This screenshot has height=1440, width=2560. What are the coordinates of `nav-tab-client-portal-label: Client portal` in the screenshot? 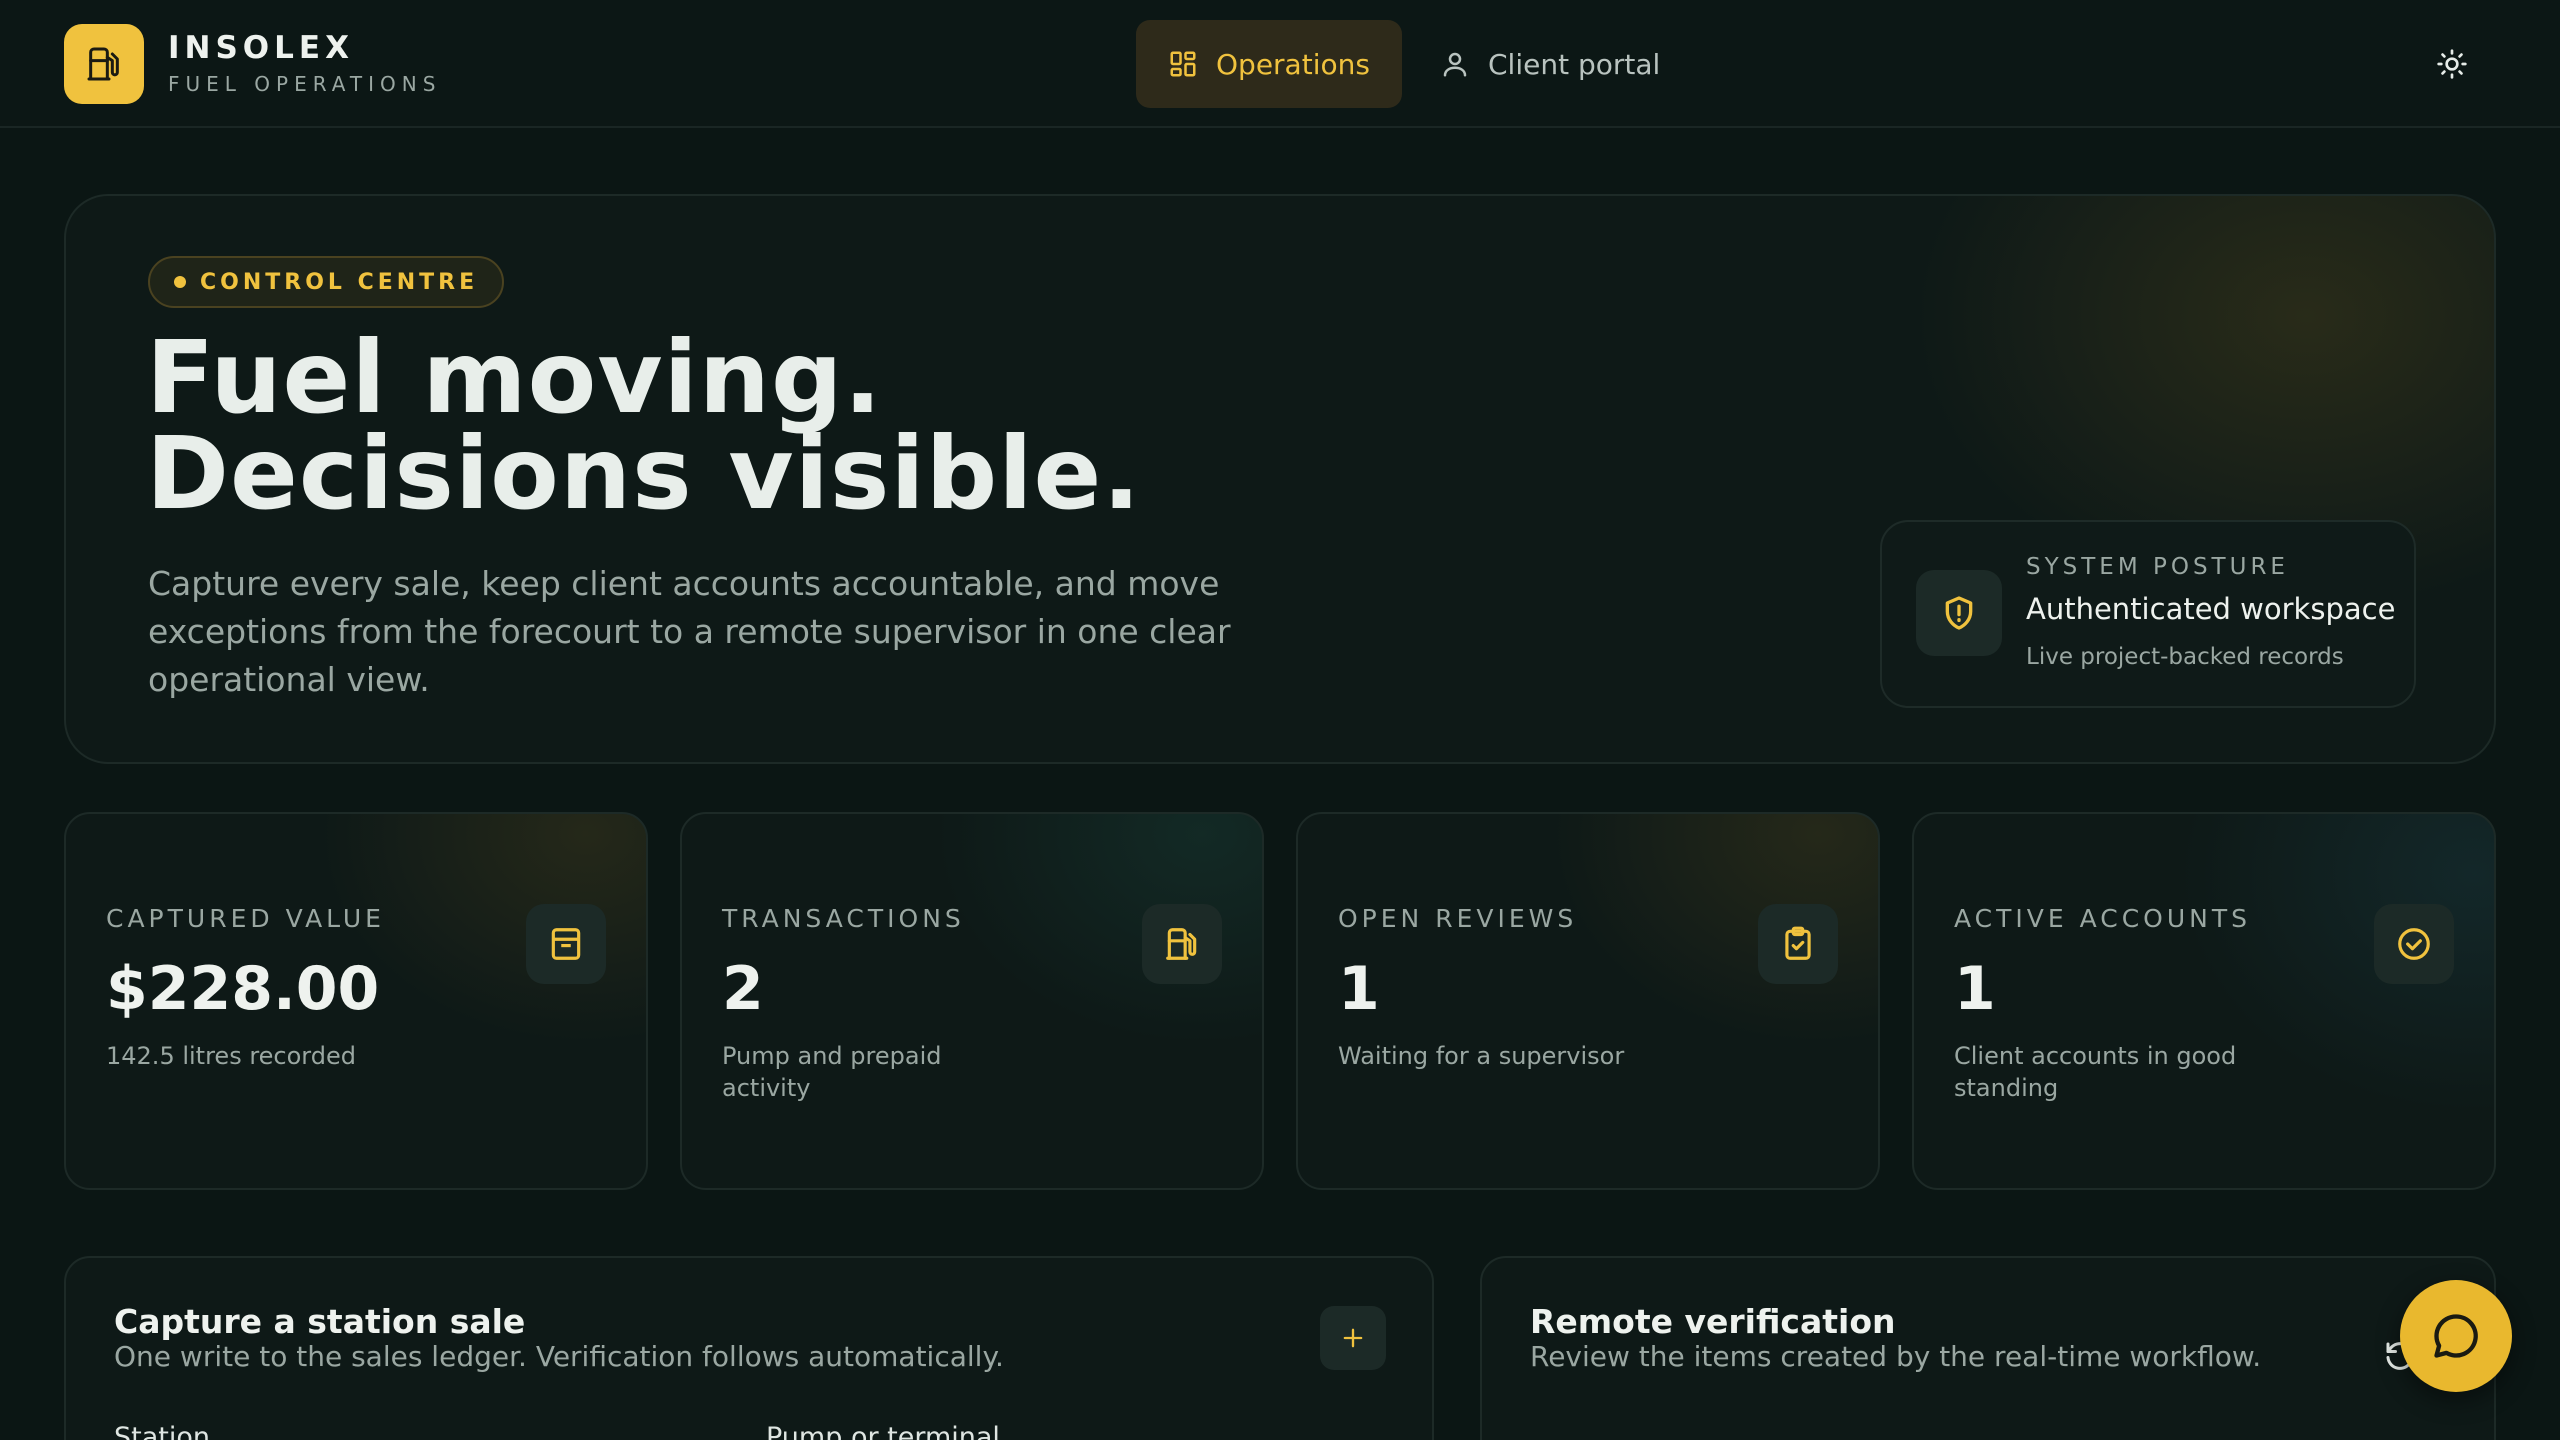 It's located at (1574, 64).